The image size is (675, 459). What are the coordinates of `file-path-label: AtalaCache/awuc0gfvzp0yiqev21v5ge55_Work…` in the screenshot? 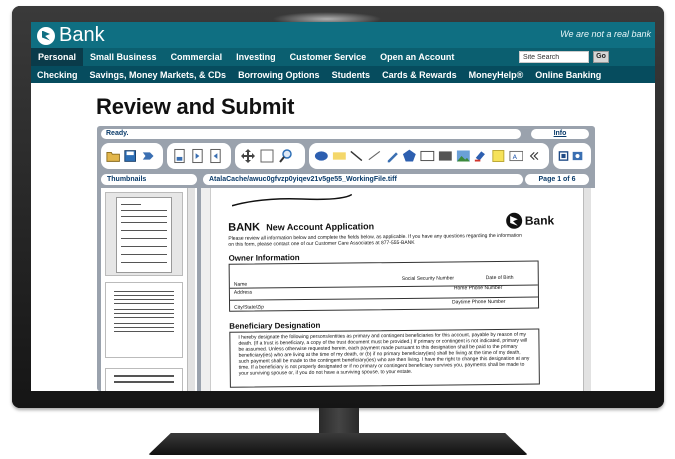 It's located at (363, 179).